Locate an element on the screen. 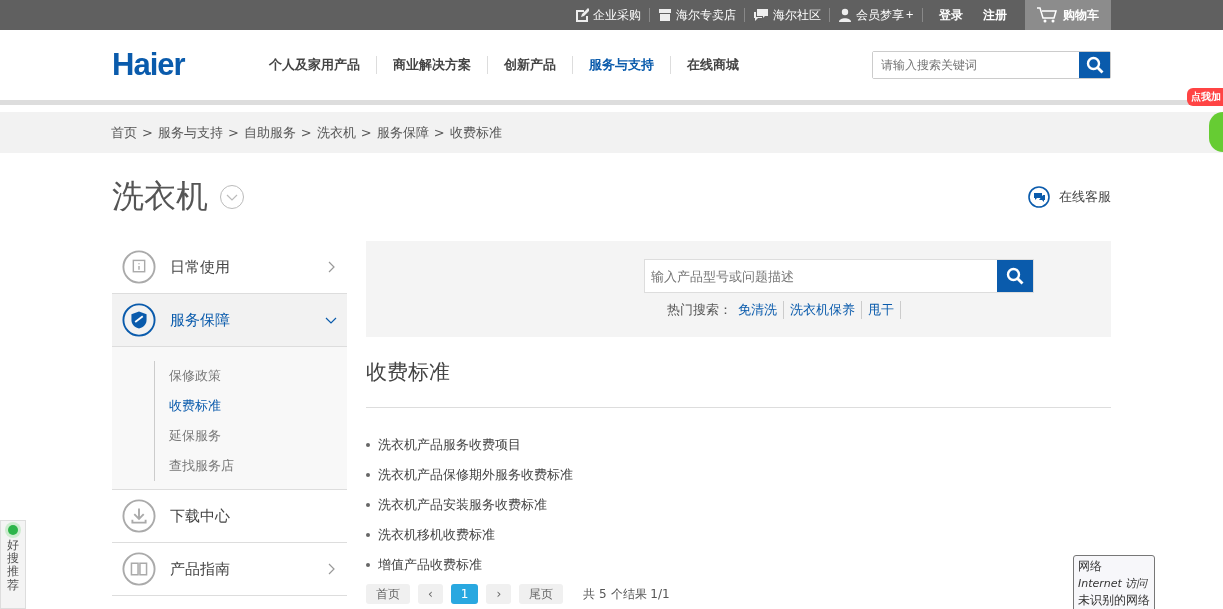 The height and width of the screenshot is (609, 1223). recommend-widget: 好搜推荐 is located at coordinates (13, 564).